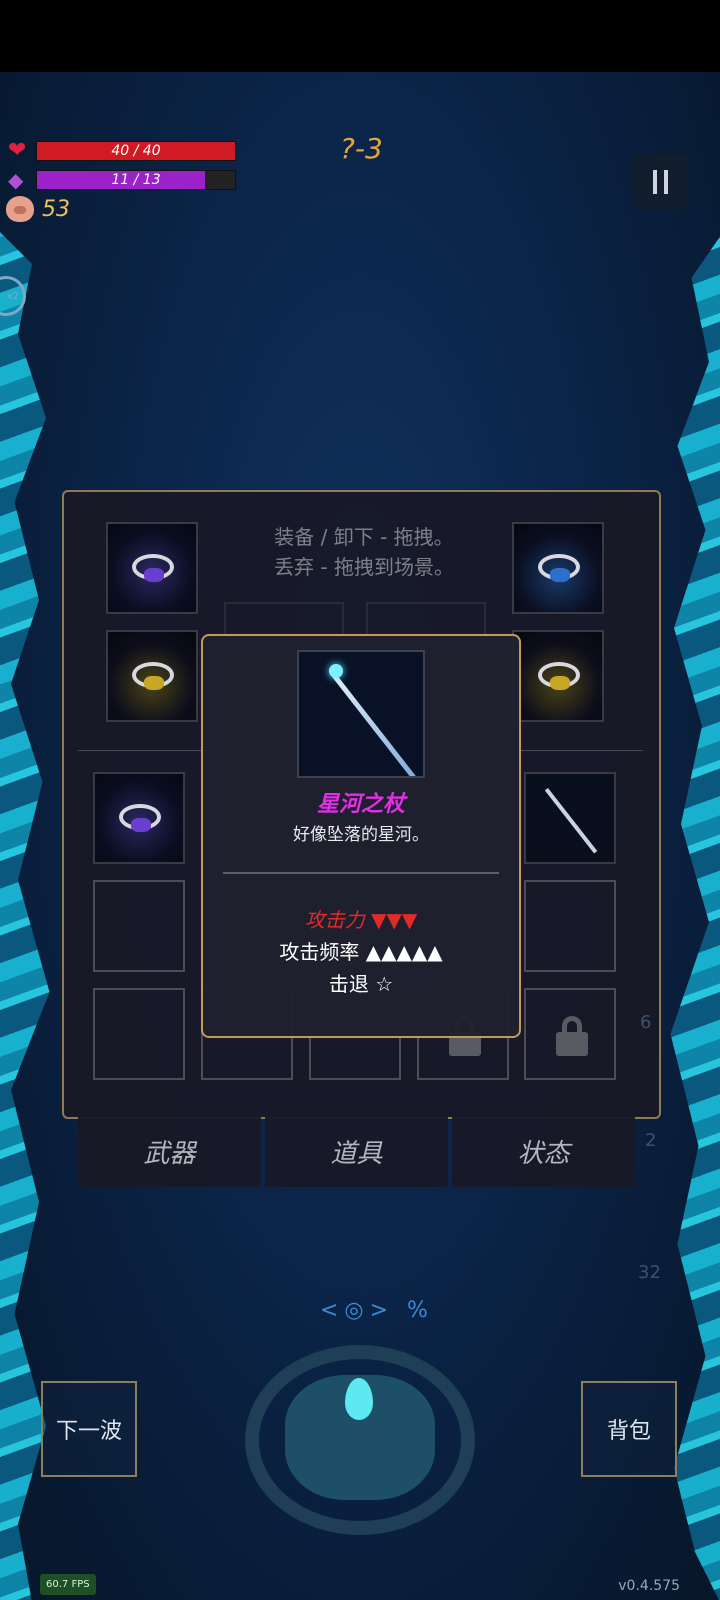  Describe the element at coordinates (360, 804) in the screenshot. I see `item-name: 星河之杖` at that location.